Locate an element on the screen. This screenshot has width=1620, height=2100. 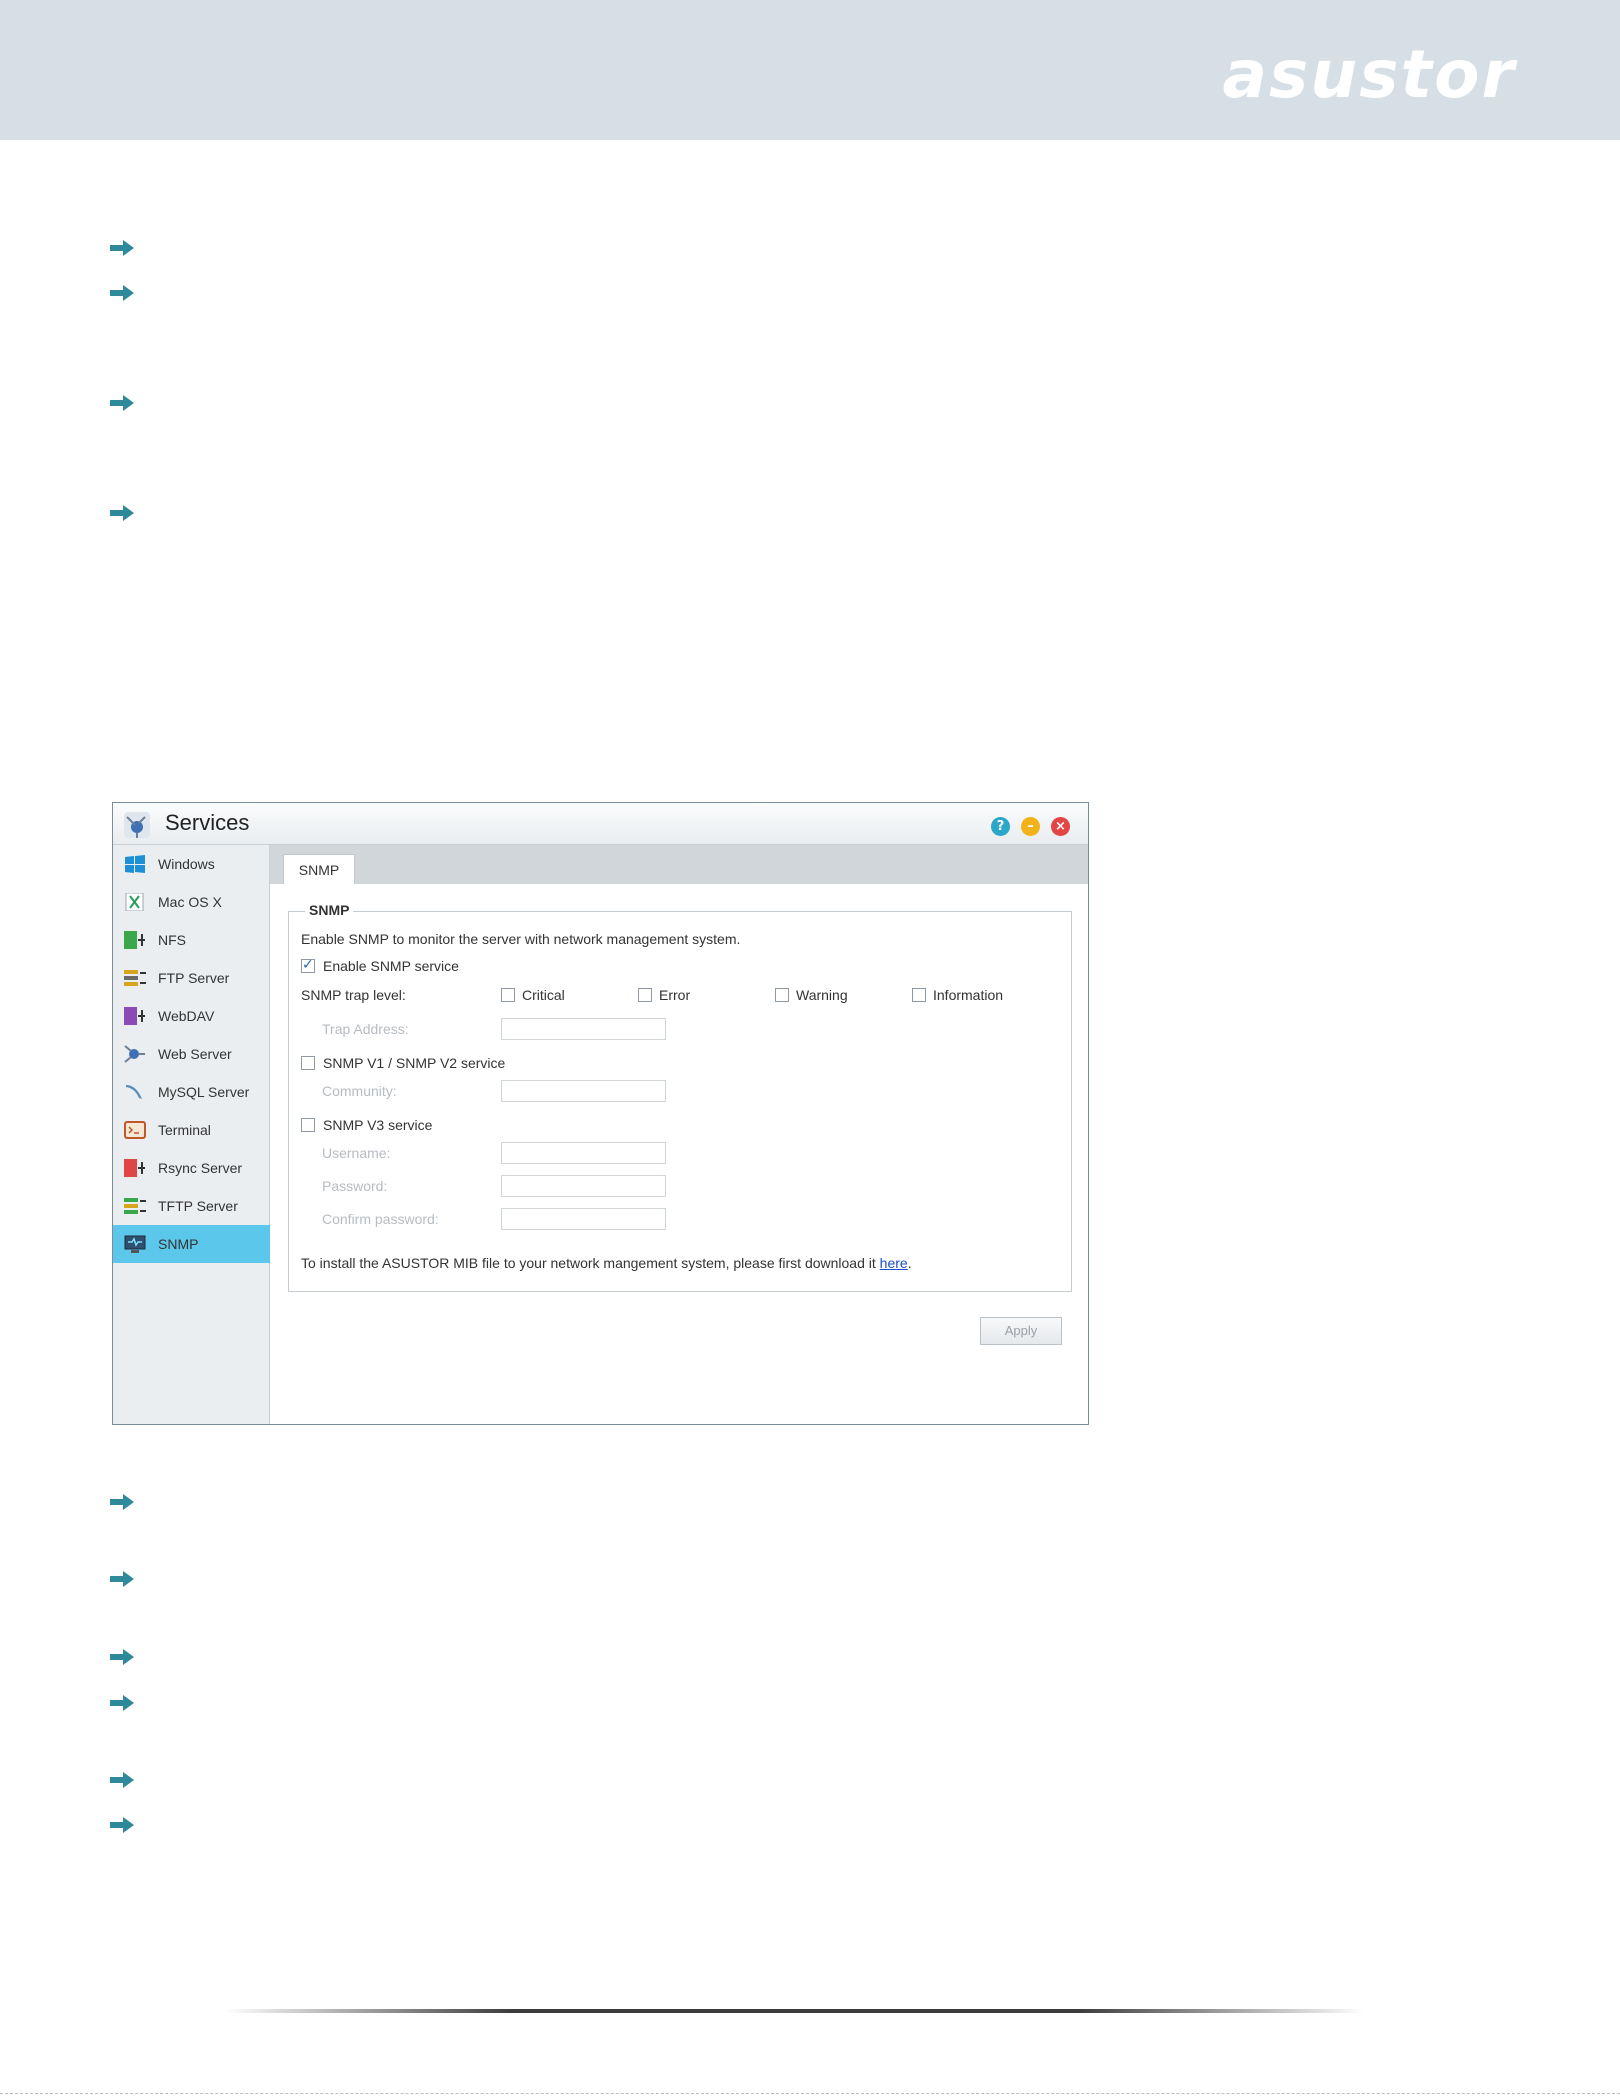
trap-warning-label: Warning is located at coordinates (822, 995).